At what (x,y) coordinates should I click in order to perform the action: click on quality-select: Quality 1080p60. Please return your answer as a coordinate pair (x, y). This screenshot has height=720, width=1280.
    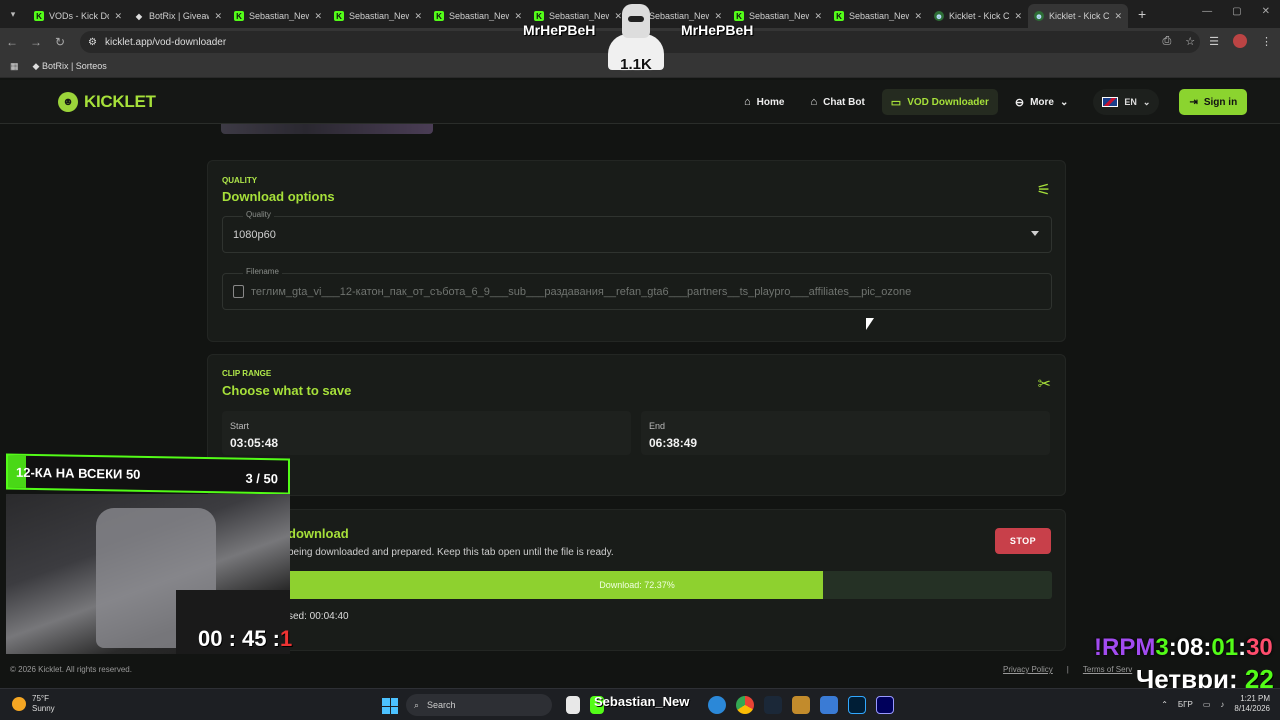
    Looking at the image, I should click on (637, 231).